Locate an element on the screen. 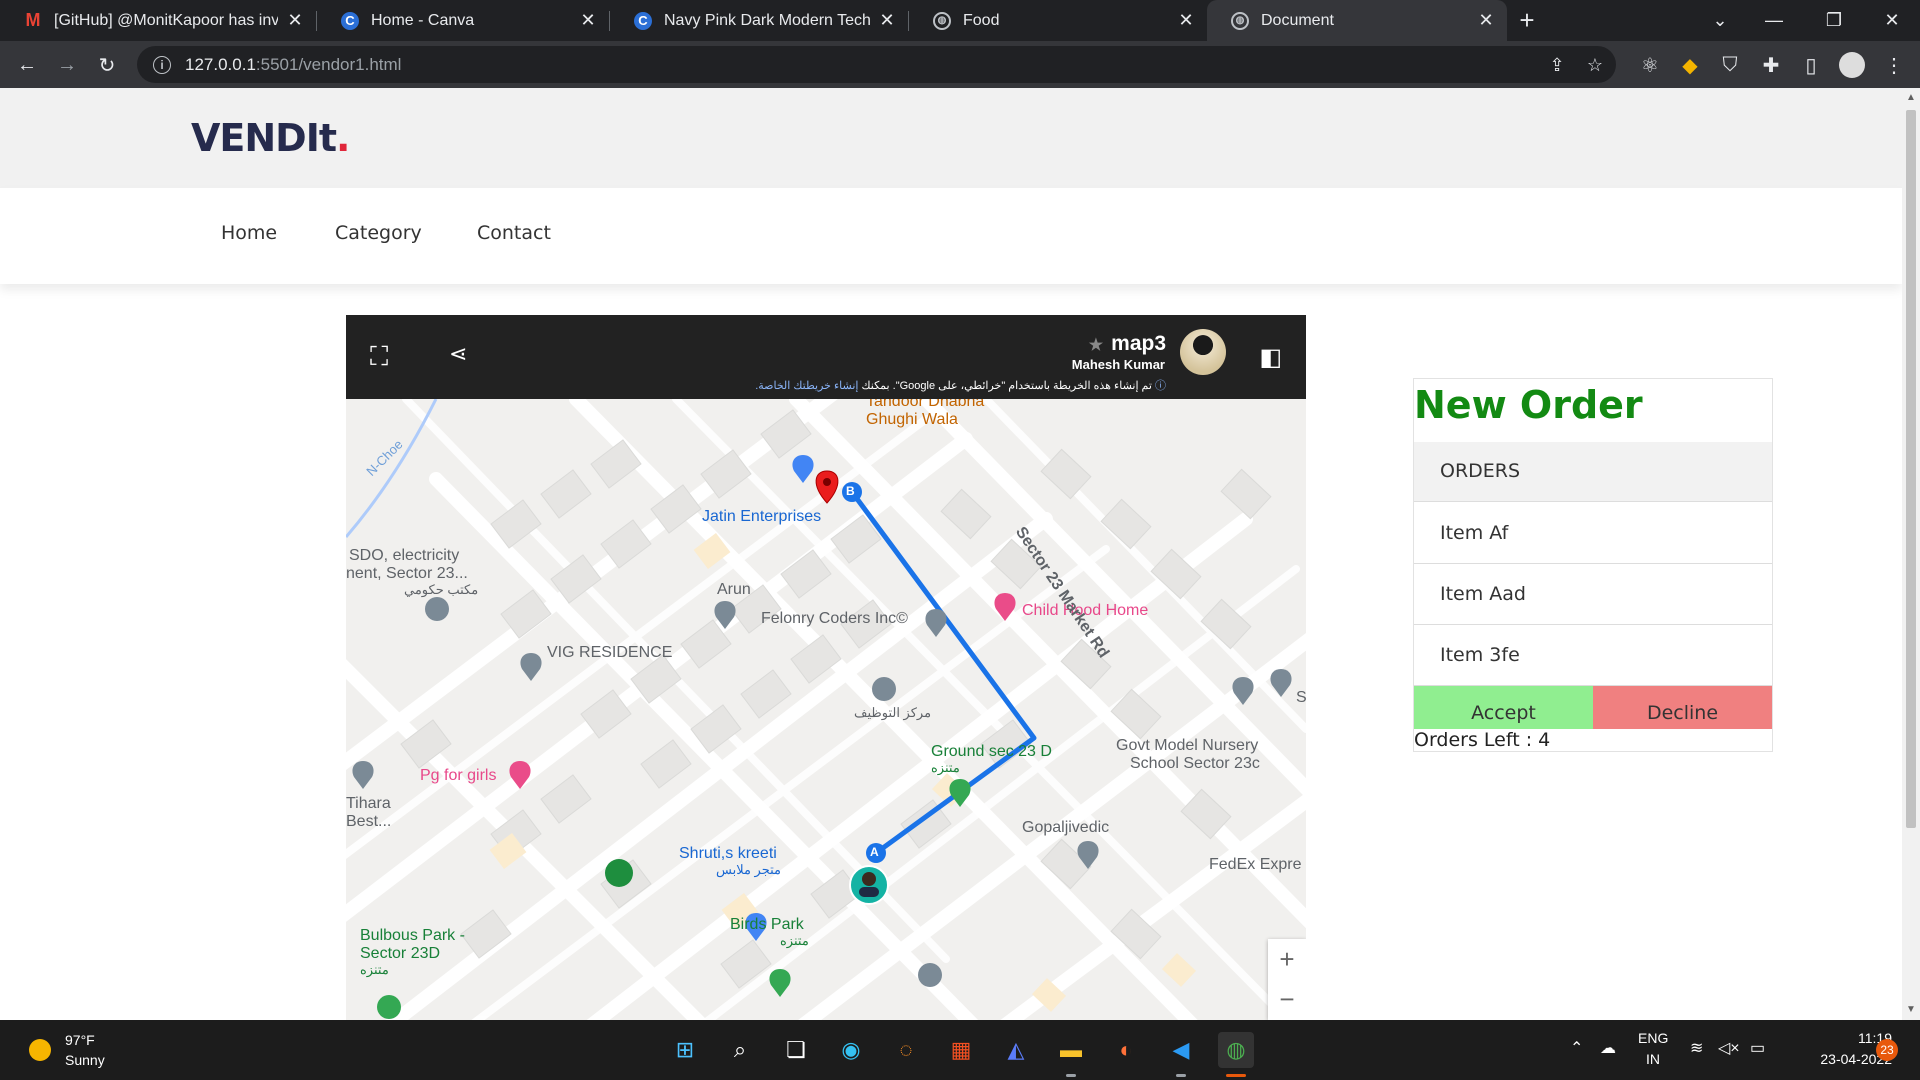  map-title-text: map3 is located at coordinates (1138, 343).